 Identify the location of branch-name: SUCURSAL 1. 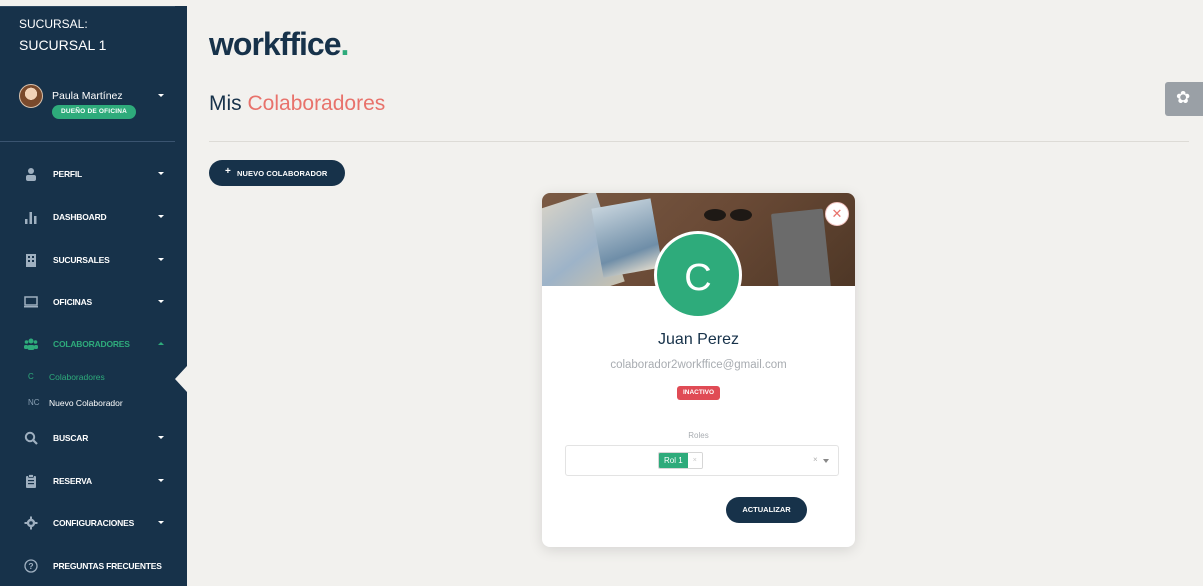
(63, 45).